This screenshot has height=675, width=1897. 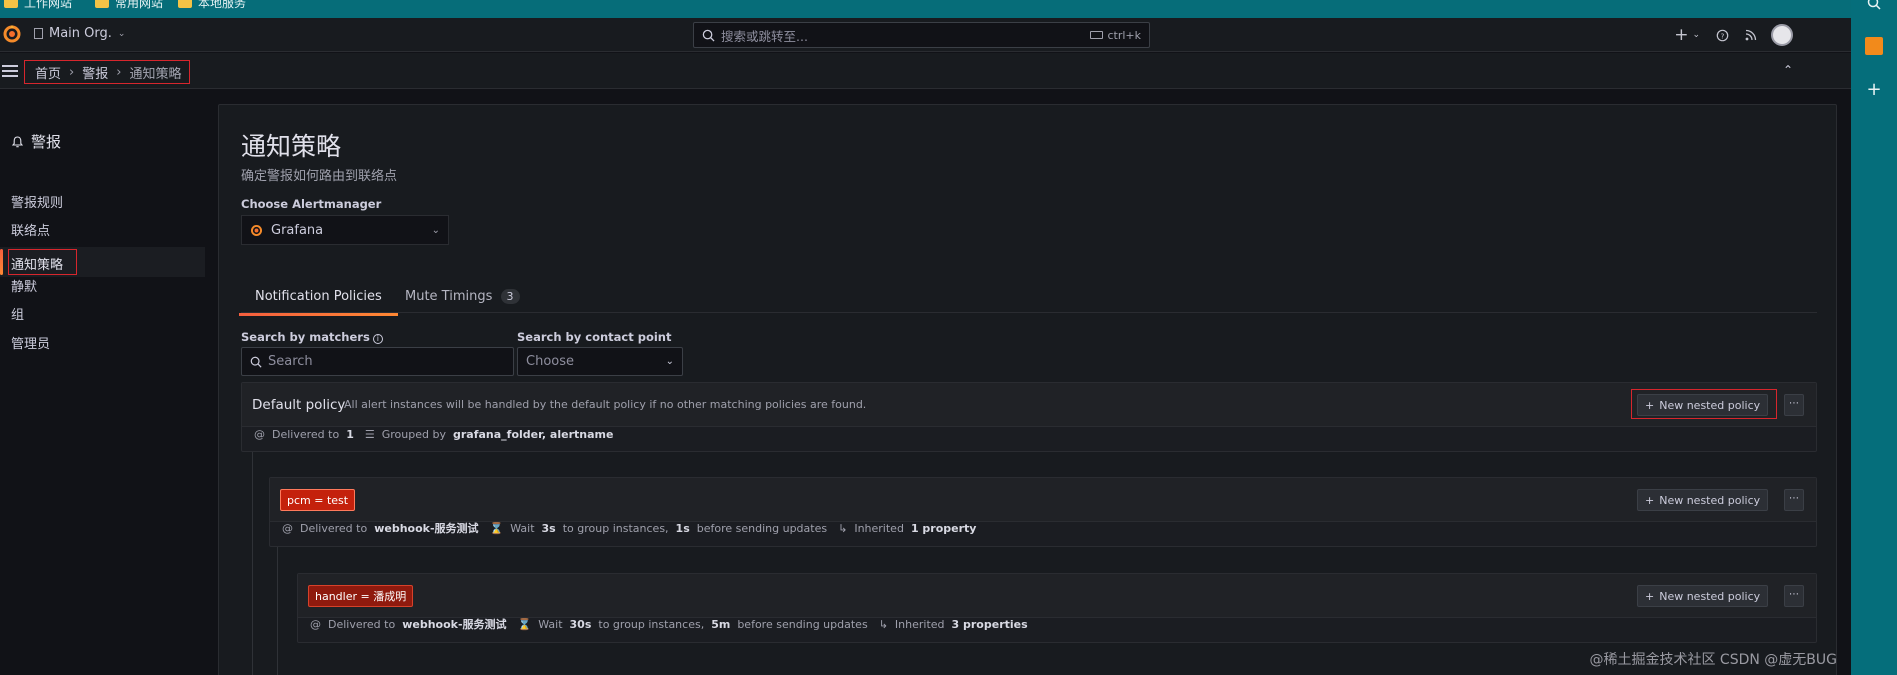 What do you see at coordinates (345, 230) in the screenshot?
I see `alertmanager-select: Grafana ⌄` at bounding box center [345, 230].